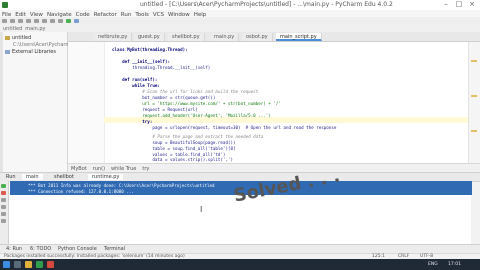  I want to click on pycharm-logo-icon, so click(5, 5).